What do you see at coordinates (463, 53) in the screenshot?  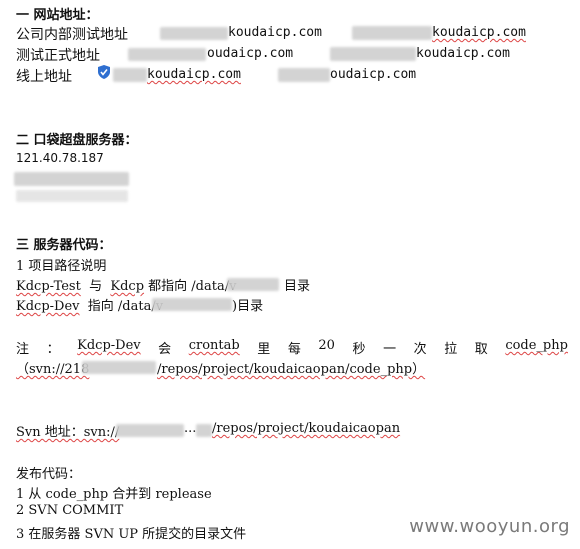 I see `row-2-url-2: koudaicp.com` at bounding box center [463, 53].